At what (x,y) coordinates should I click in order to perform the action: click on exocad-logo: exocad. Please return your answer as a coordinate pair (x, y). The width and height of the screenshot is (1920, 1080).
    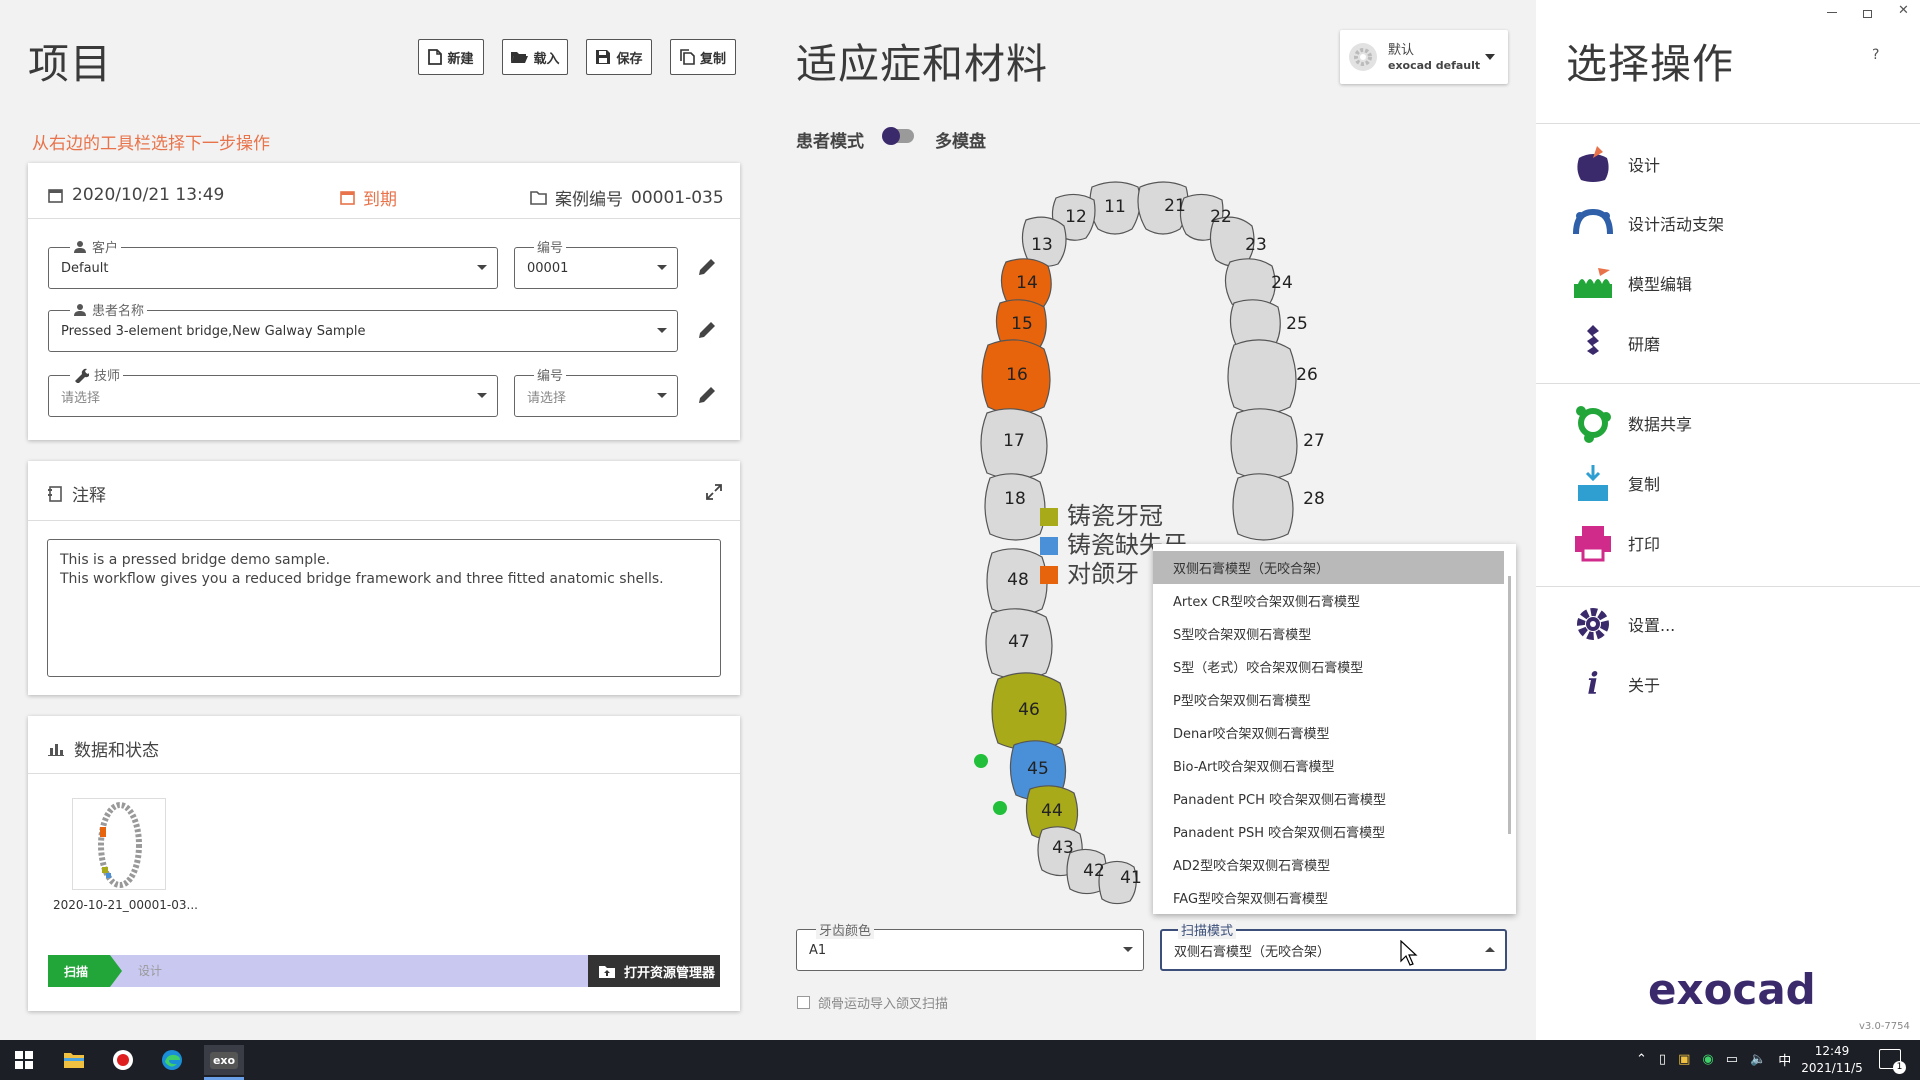
    Looking at the image, I should click on (1732, 989).